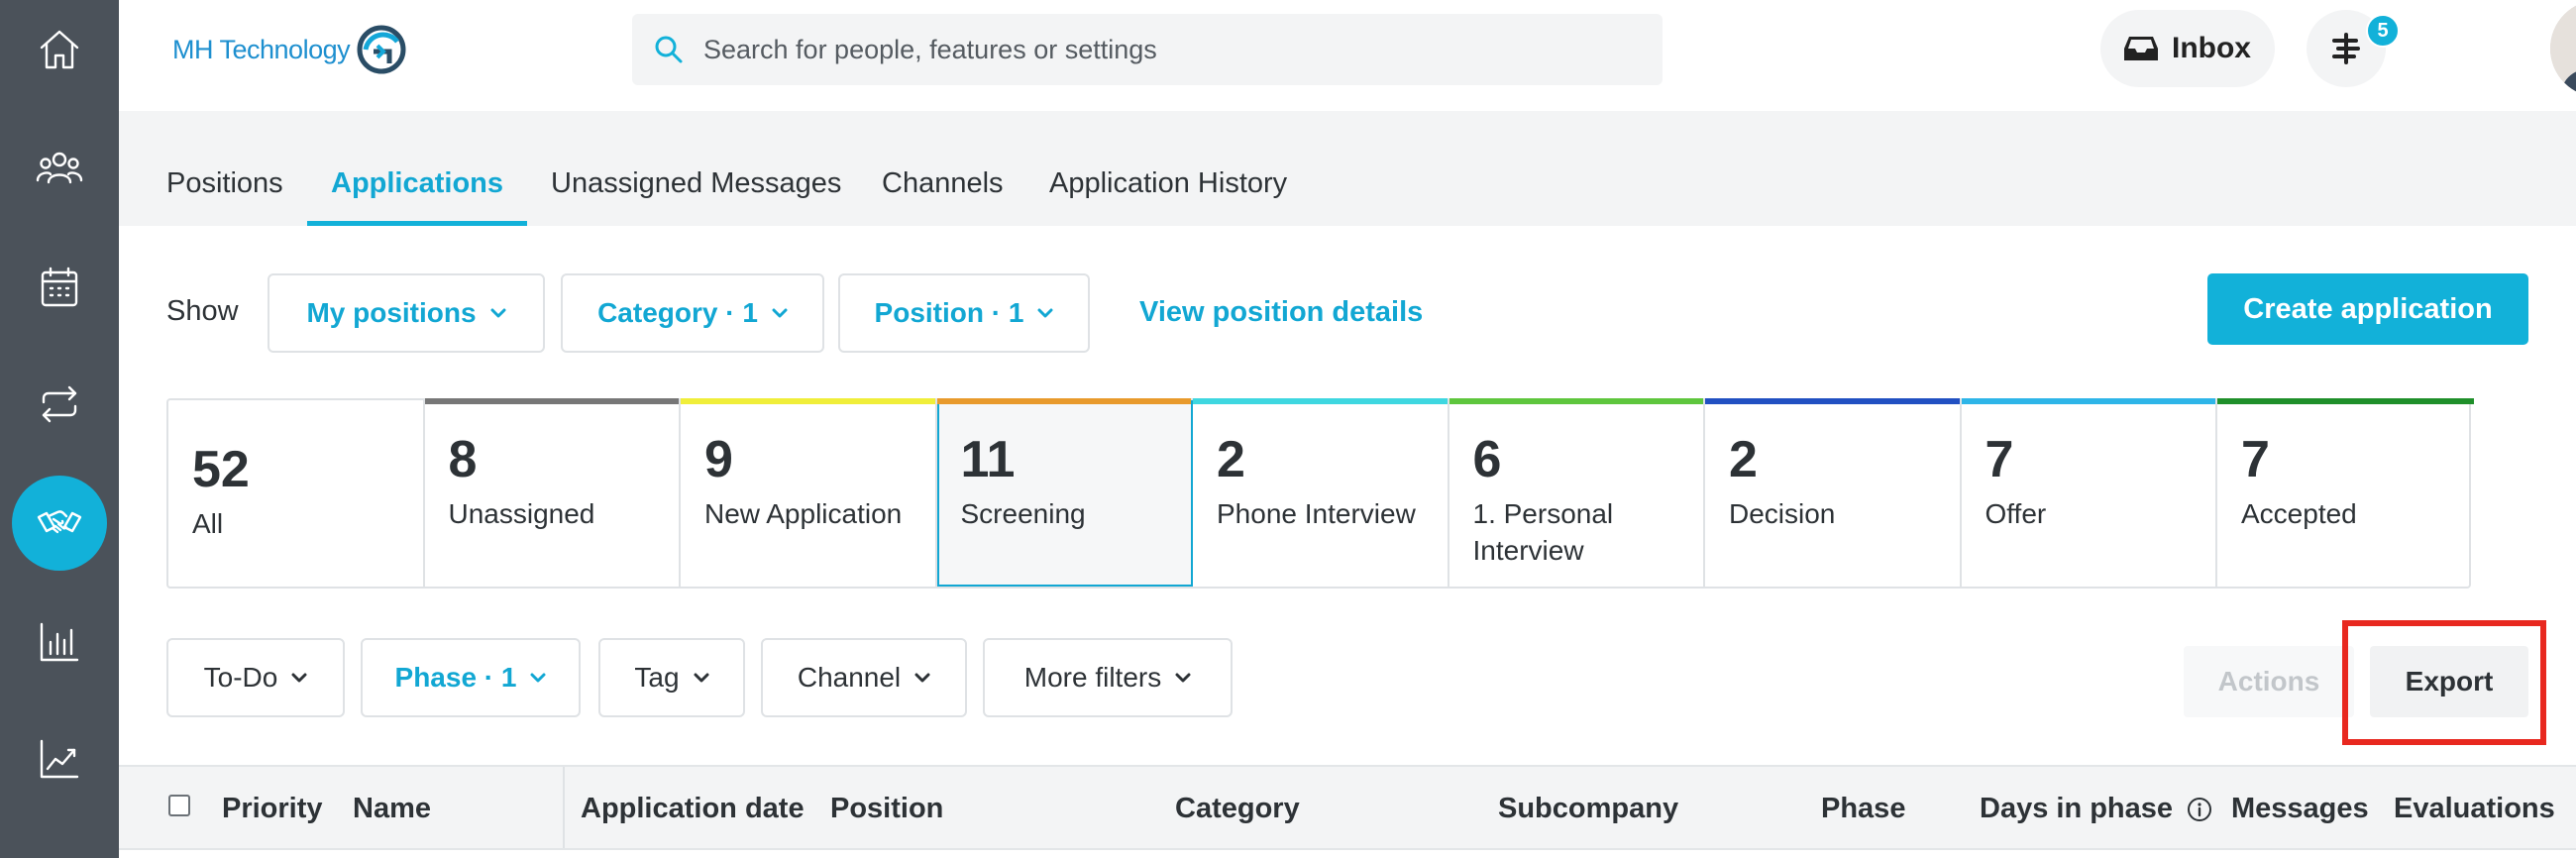 The width and height of the screenshot is (2576, 858). I want to click on top-header: MH Technology Inbox 5, so click(1347, 55).